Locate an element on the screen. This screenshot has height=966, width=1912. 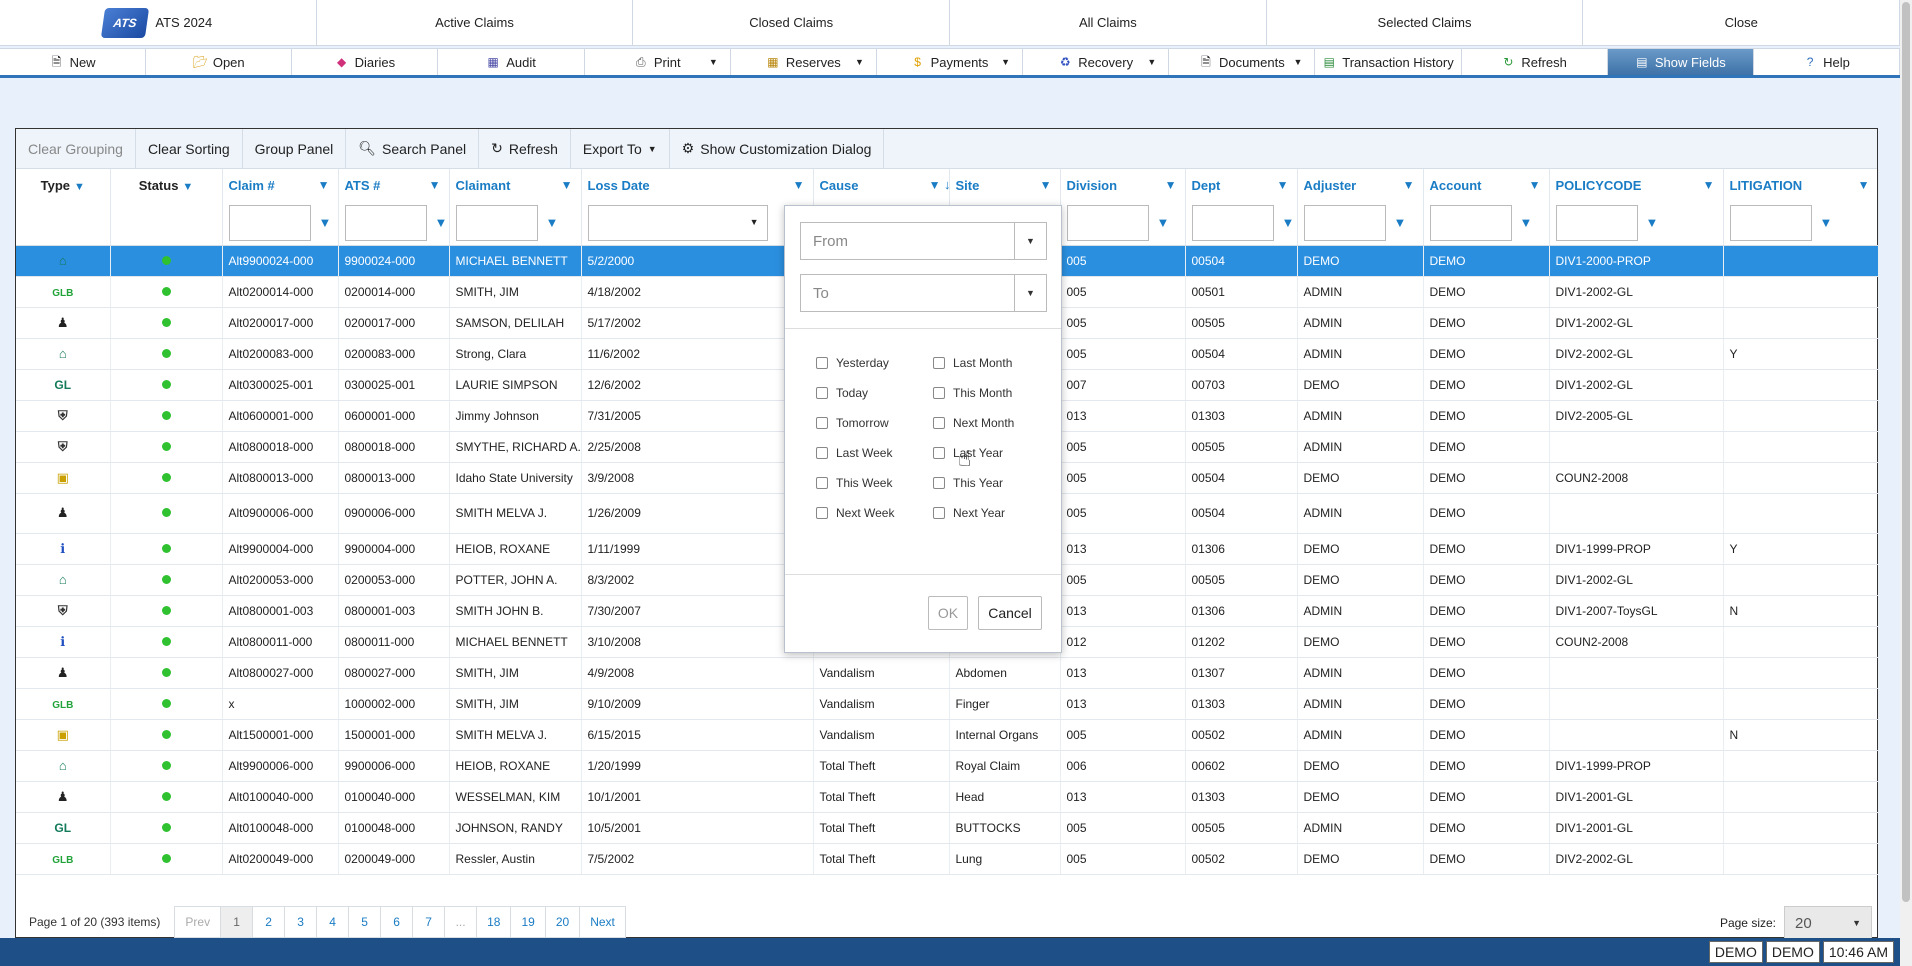
pager-page-button: 19 is located at coordinates (528, 922).